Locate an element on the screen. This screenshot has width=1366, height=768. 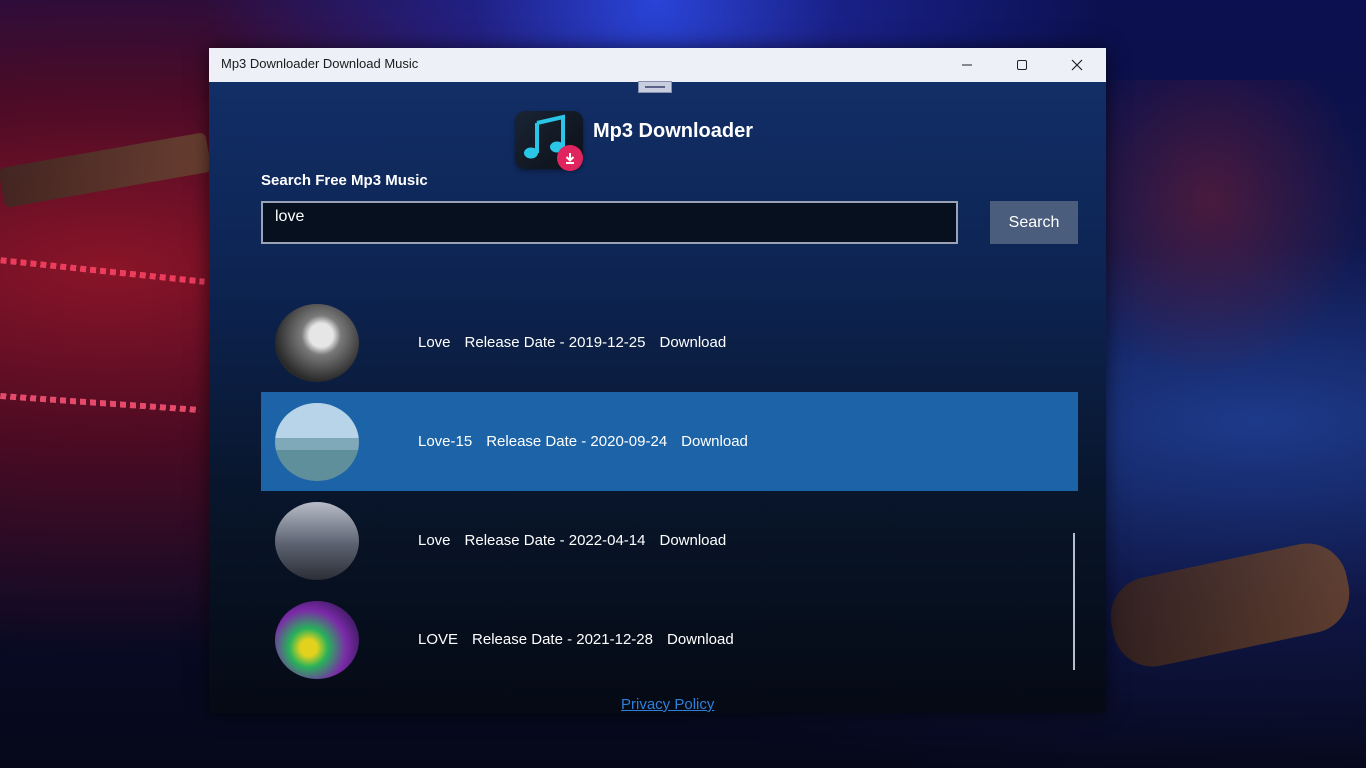
app-name: Mp3 Downloader is located at coordinates (673, 131).